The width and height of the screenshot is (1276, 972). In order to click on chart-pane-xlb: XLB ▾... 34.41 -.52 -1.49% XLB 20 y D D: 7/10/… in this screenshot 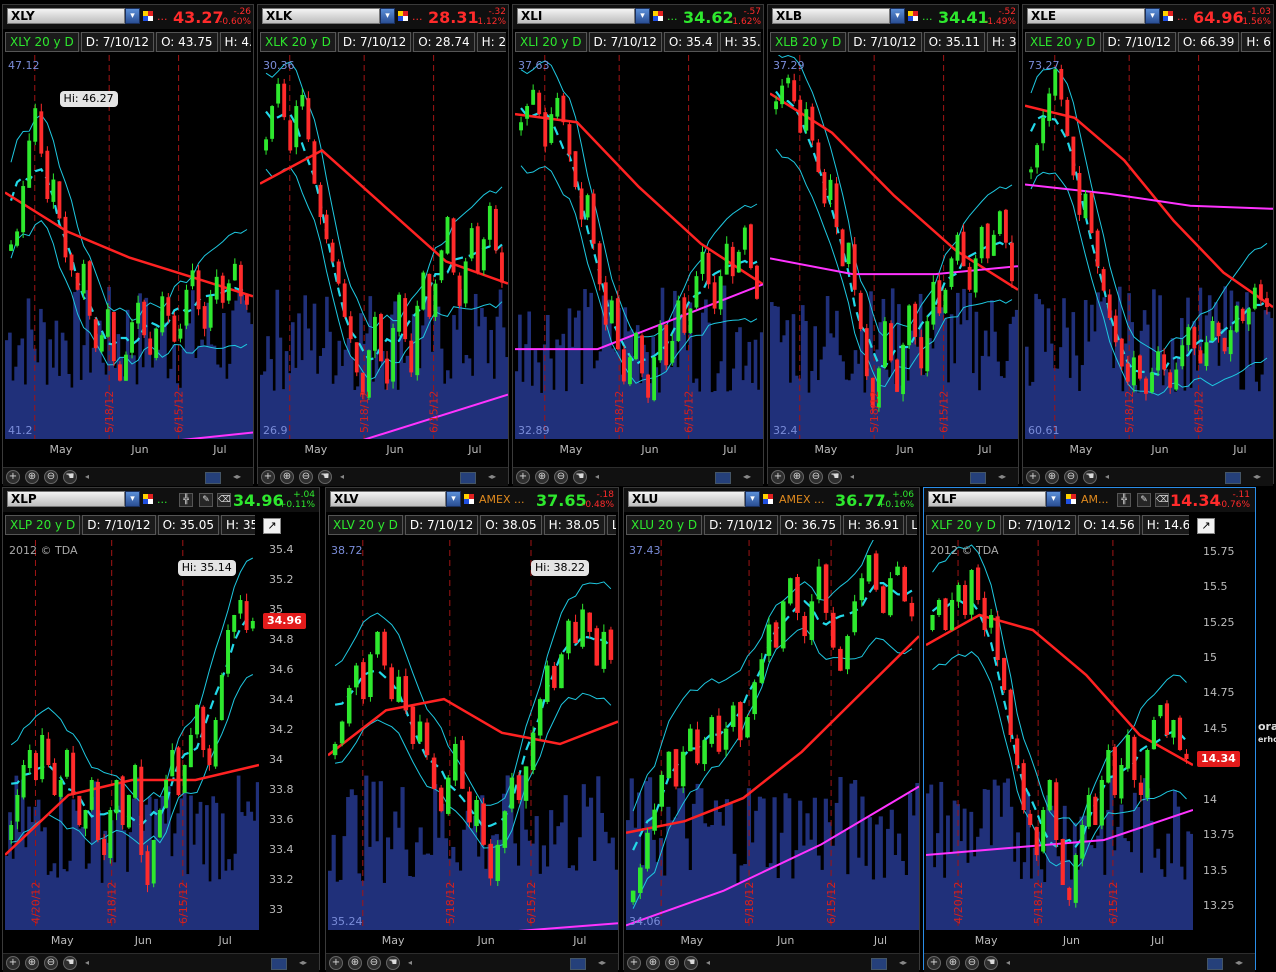, I will do `click(893, 245)`.